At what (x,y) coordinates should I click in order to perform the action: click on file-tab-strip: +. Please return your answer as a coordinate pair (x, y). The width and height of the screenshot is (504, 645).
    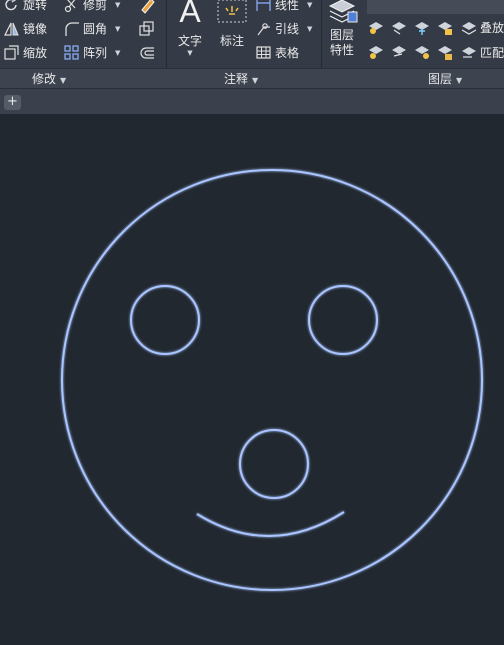
    Looking at the image, I should click on (252, 101).